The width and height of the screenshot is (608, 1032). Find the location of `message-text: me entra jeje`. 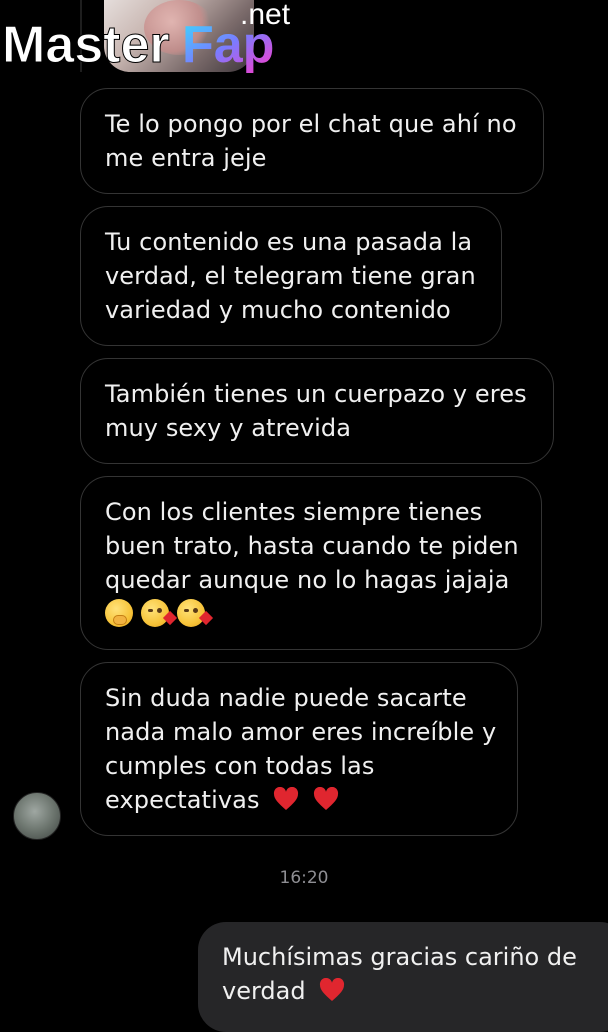

message-text: me entra jeje is located at coordinates (186, 158).